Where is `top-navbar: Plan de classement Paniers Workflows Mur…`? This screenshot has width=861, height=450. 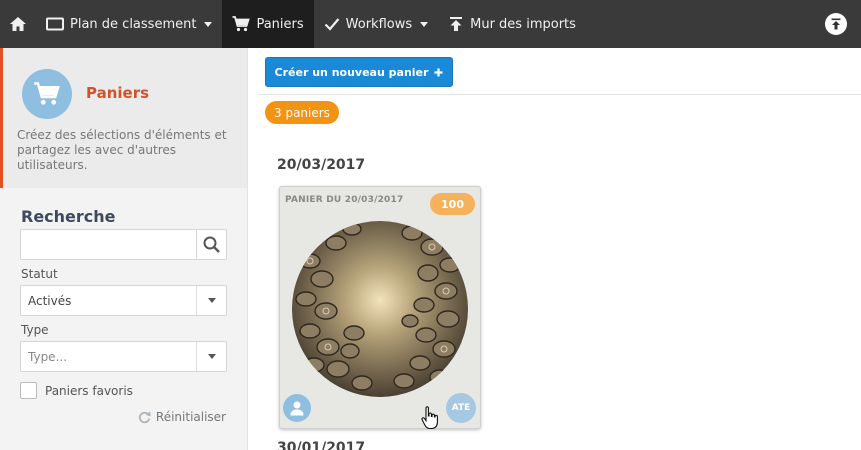 top-navbar: Plan de classement Paniers Workflows Mur… is located at coordinates (430, 24).